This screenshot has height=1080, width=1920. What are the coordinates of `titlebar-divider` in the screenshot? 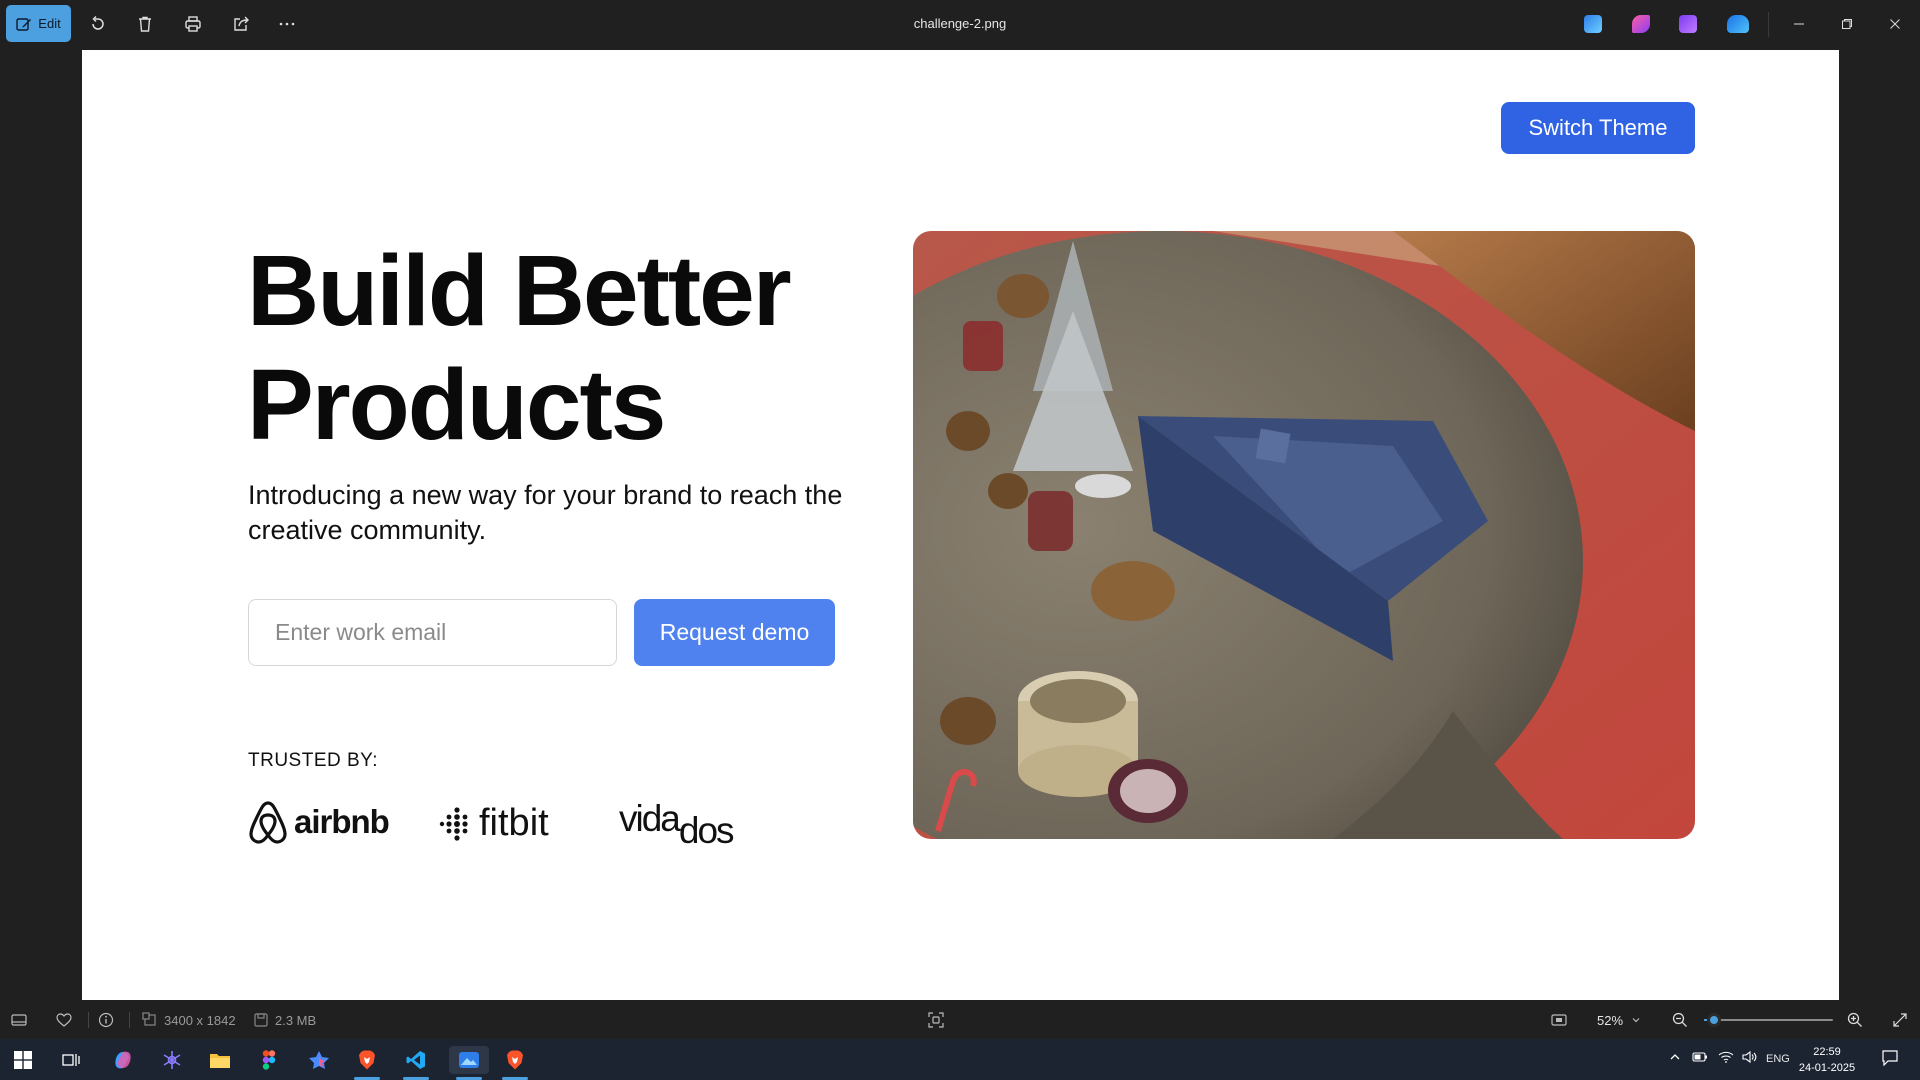 It's located at (1768, 24).